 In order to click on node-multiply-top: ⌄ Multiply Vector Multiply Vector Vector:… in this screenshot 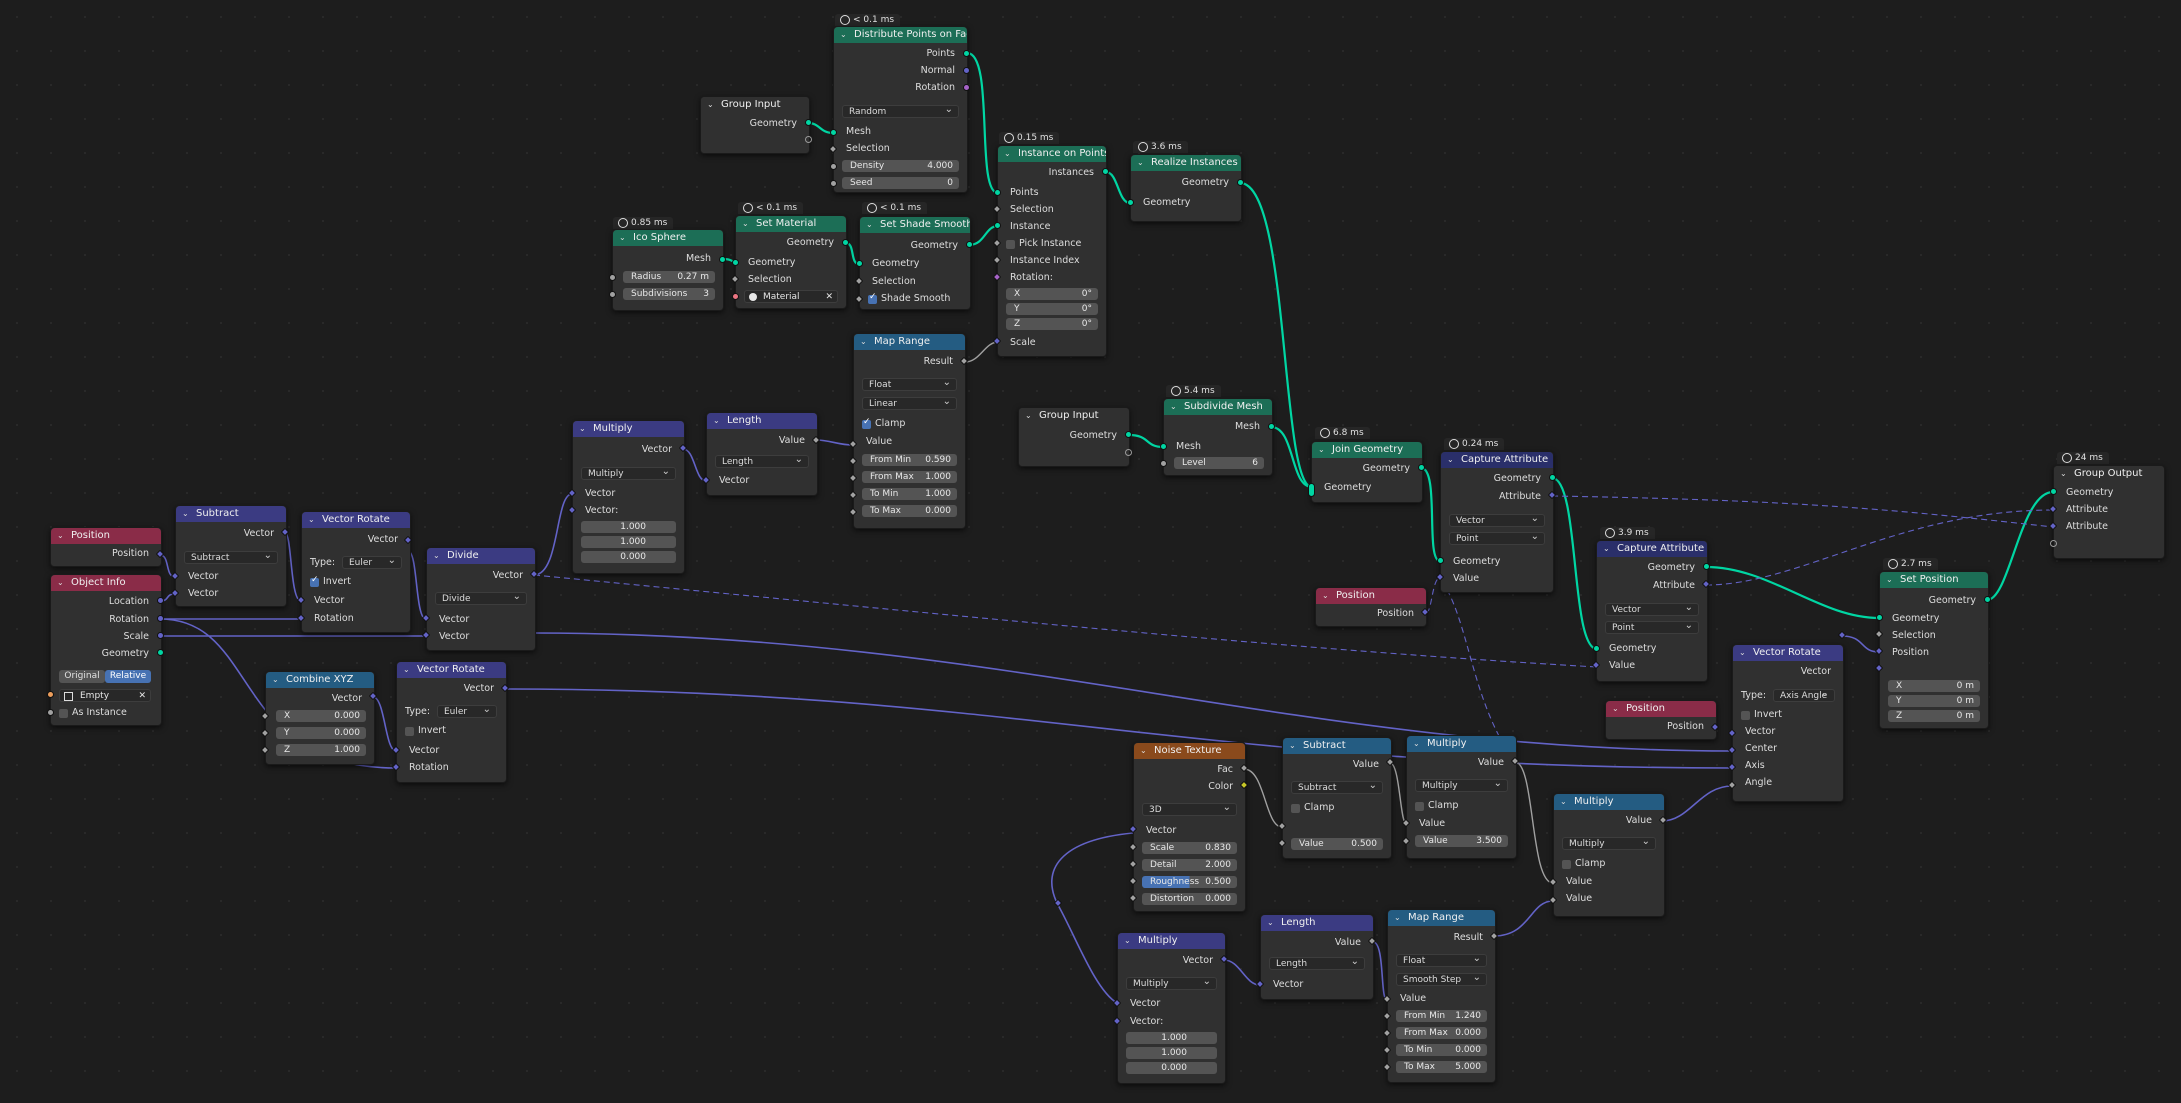, I will do `click(628, 497)`.